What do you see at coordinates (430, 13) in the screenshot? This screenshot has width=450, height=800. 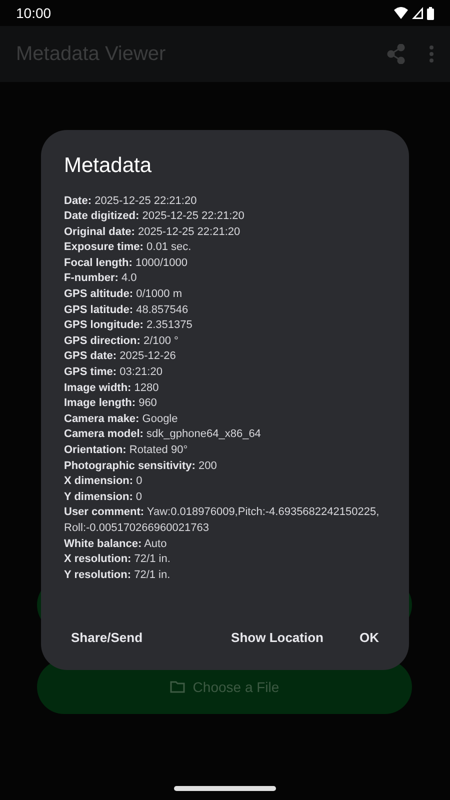 I see `battery-icon` at bounding box center [430, 13].